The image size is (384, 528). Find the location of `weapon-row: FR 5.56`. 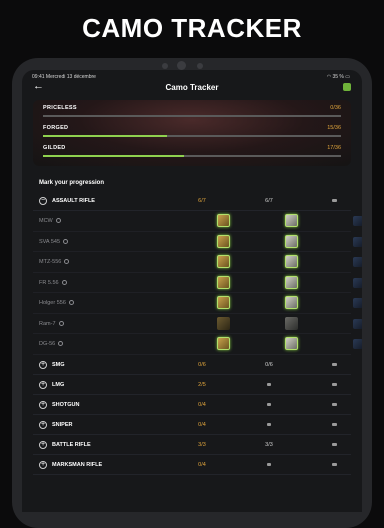

weapon-row: FR 5.56 is located at coordinates (197, 283).